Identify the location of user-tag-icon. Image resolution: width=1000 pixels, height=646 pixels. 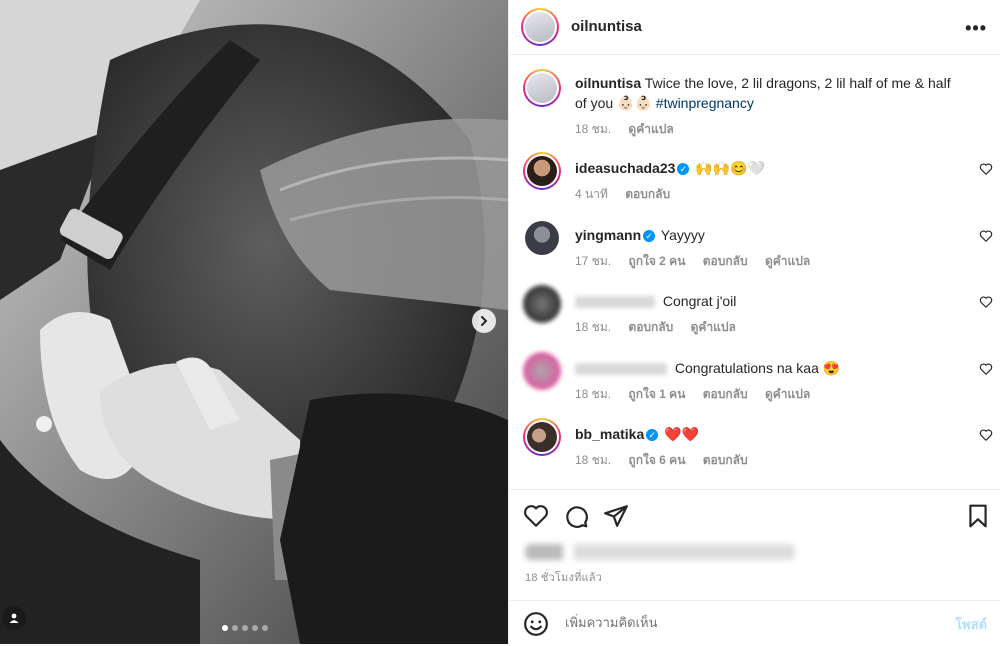
(14, 618).